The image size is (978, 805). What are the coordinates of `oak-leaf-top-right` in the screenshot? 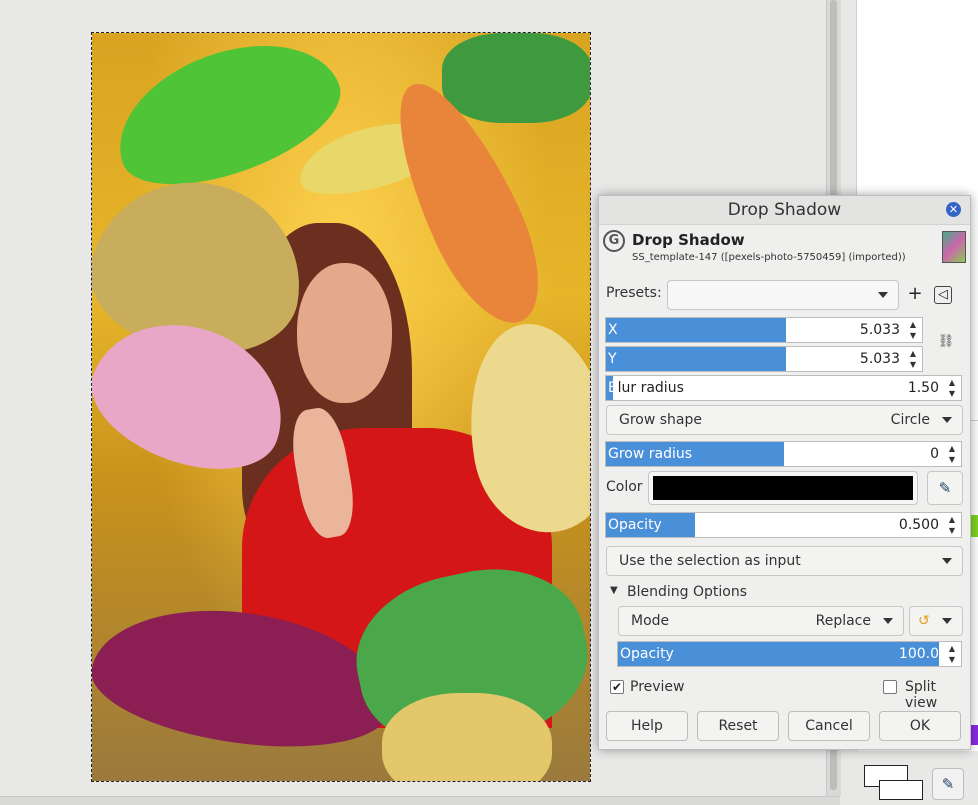 It's located at (516, 78).